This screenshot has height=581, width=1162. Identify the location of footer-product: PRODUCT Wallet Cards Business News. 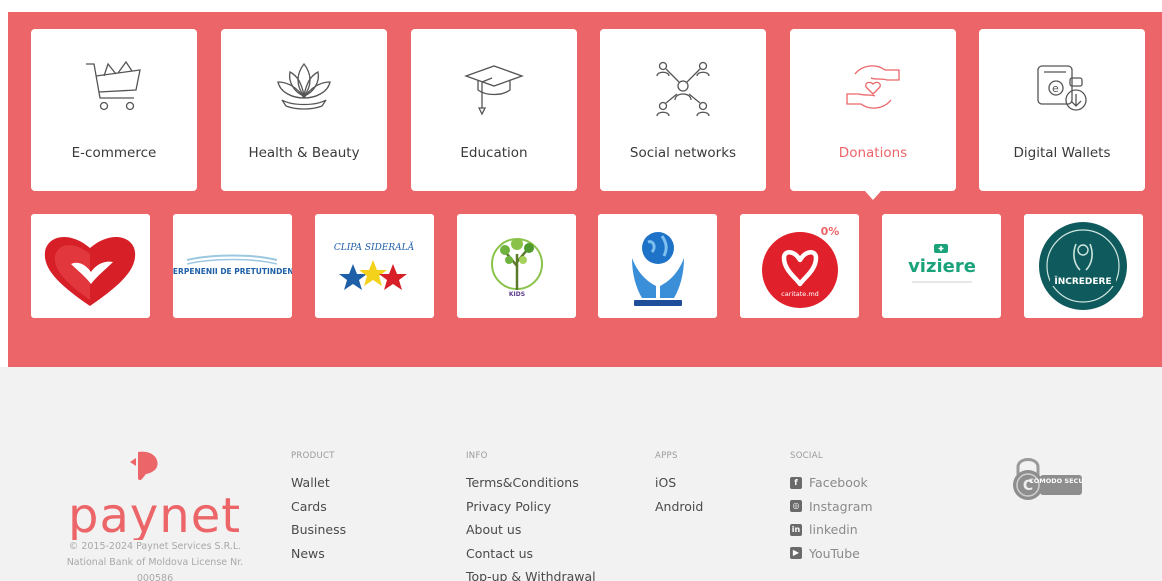
(318, 508).